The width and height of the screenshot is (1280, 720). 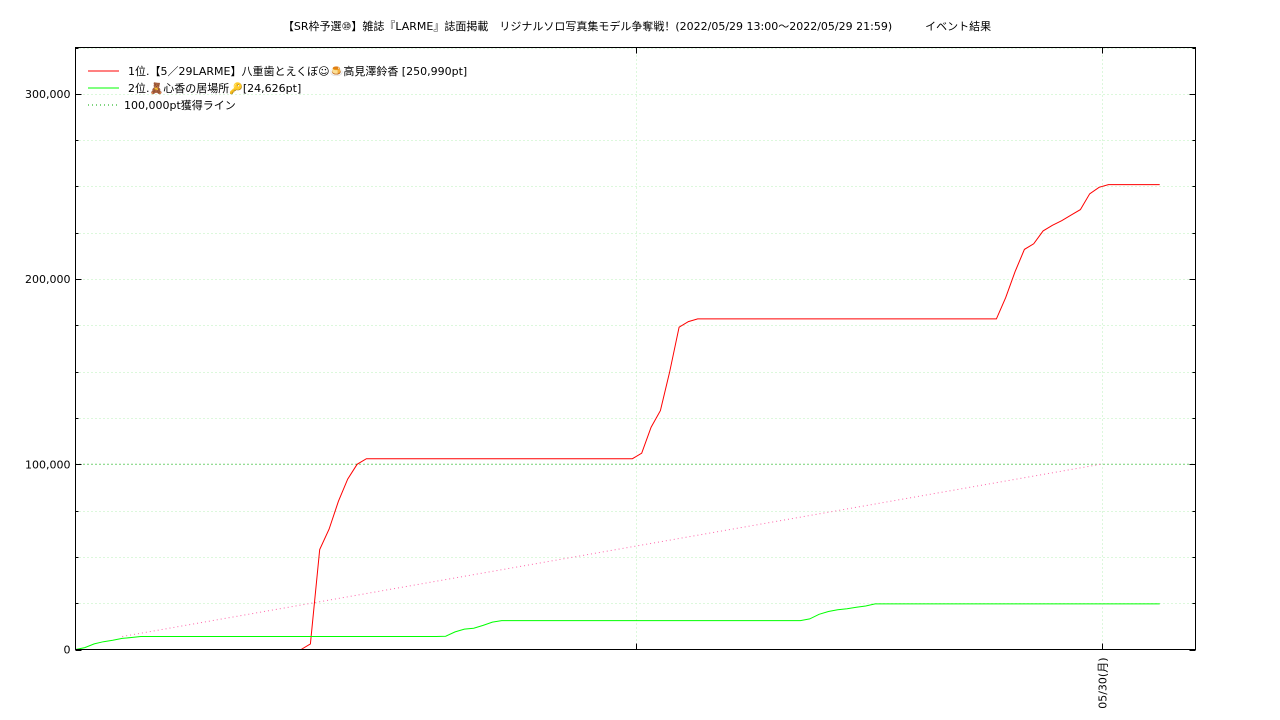 What do you see at coordinates (48, 464) in the screenshot?
I see `y-tick-label: 100,000` at bounding box center [48, 464].